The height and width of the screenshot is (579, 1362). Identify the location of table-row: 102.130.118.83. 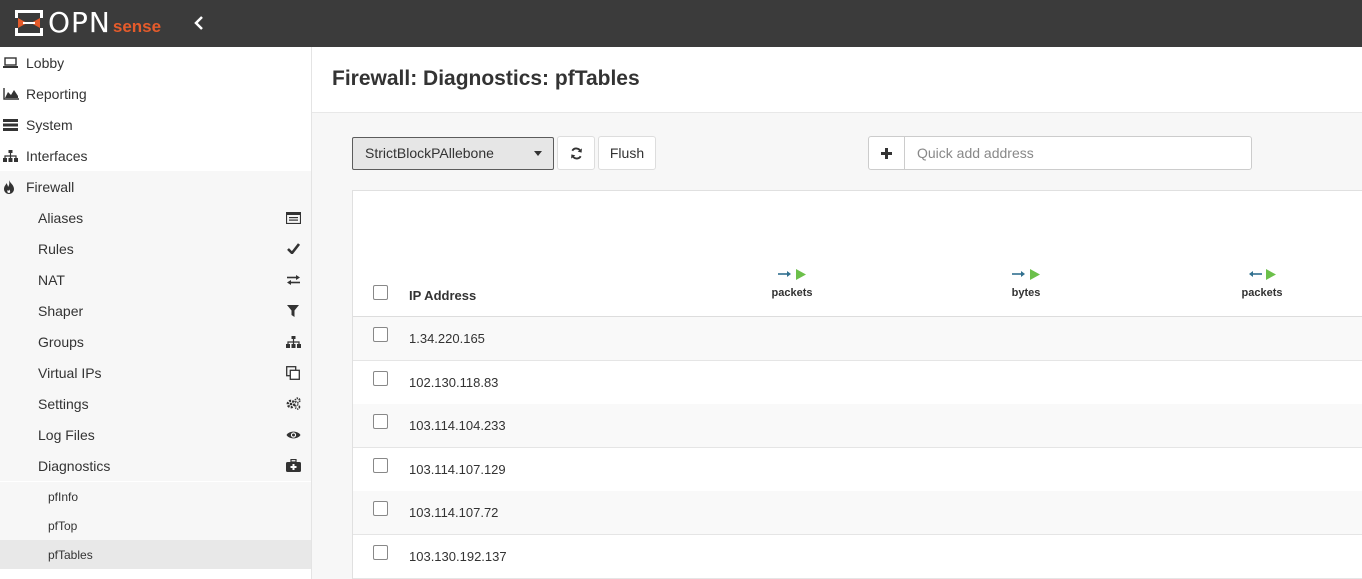
(857, 383).